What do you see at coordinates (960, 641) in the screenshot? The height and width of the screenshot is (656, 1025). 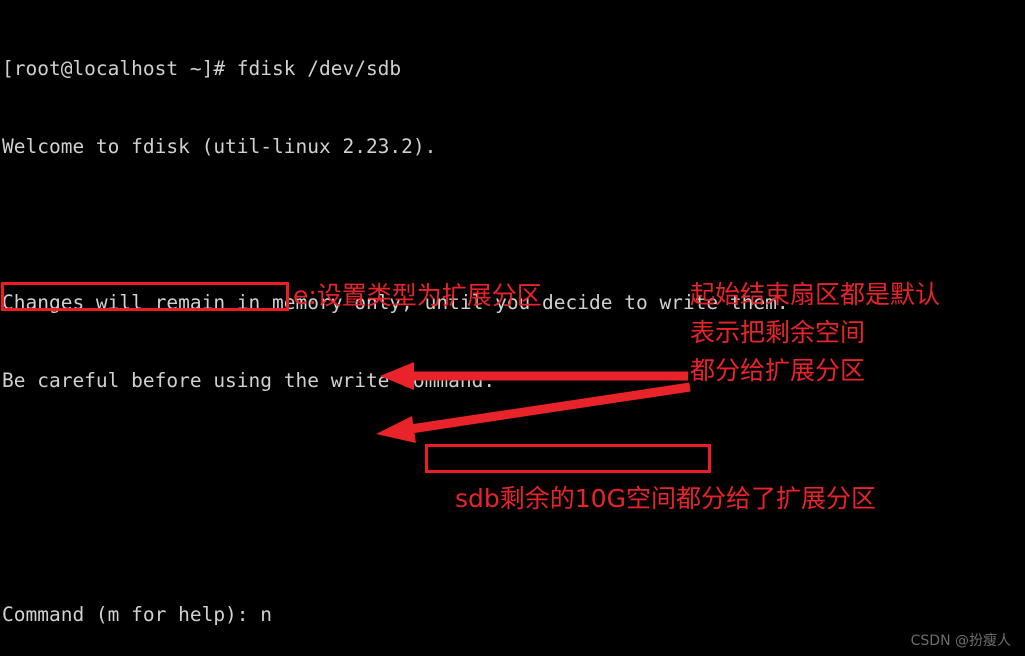 I see `csdn-watermark: CSDN @扮瘦人` at bounding box center [960, 641].